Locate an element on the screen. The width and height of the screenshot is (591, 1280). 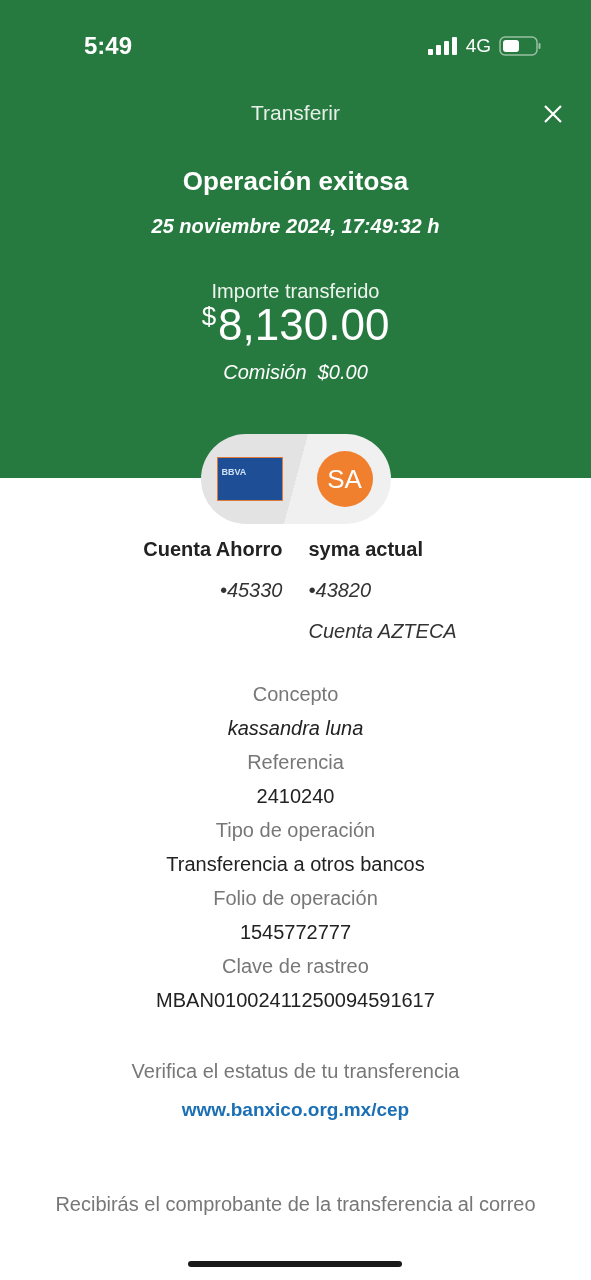
detail-value: kassandra luna is located at coordinates (295, 728).